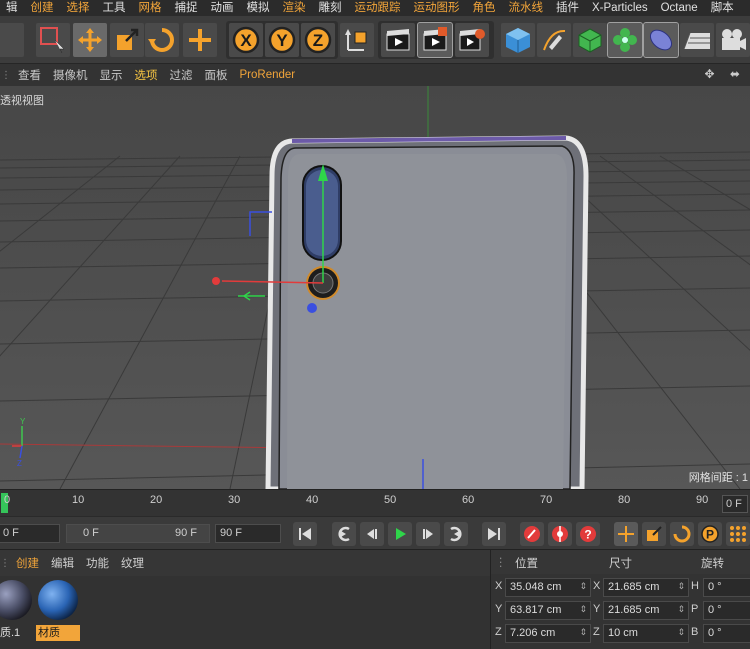  What do you see at coordinates (435, 40) in the screenshot?
I see `render-picture-viewer-button` at bounding box center [435, 40].